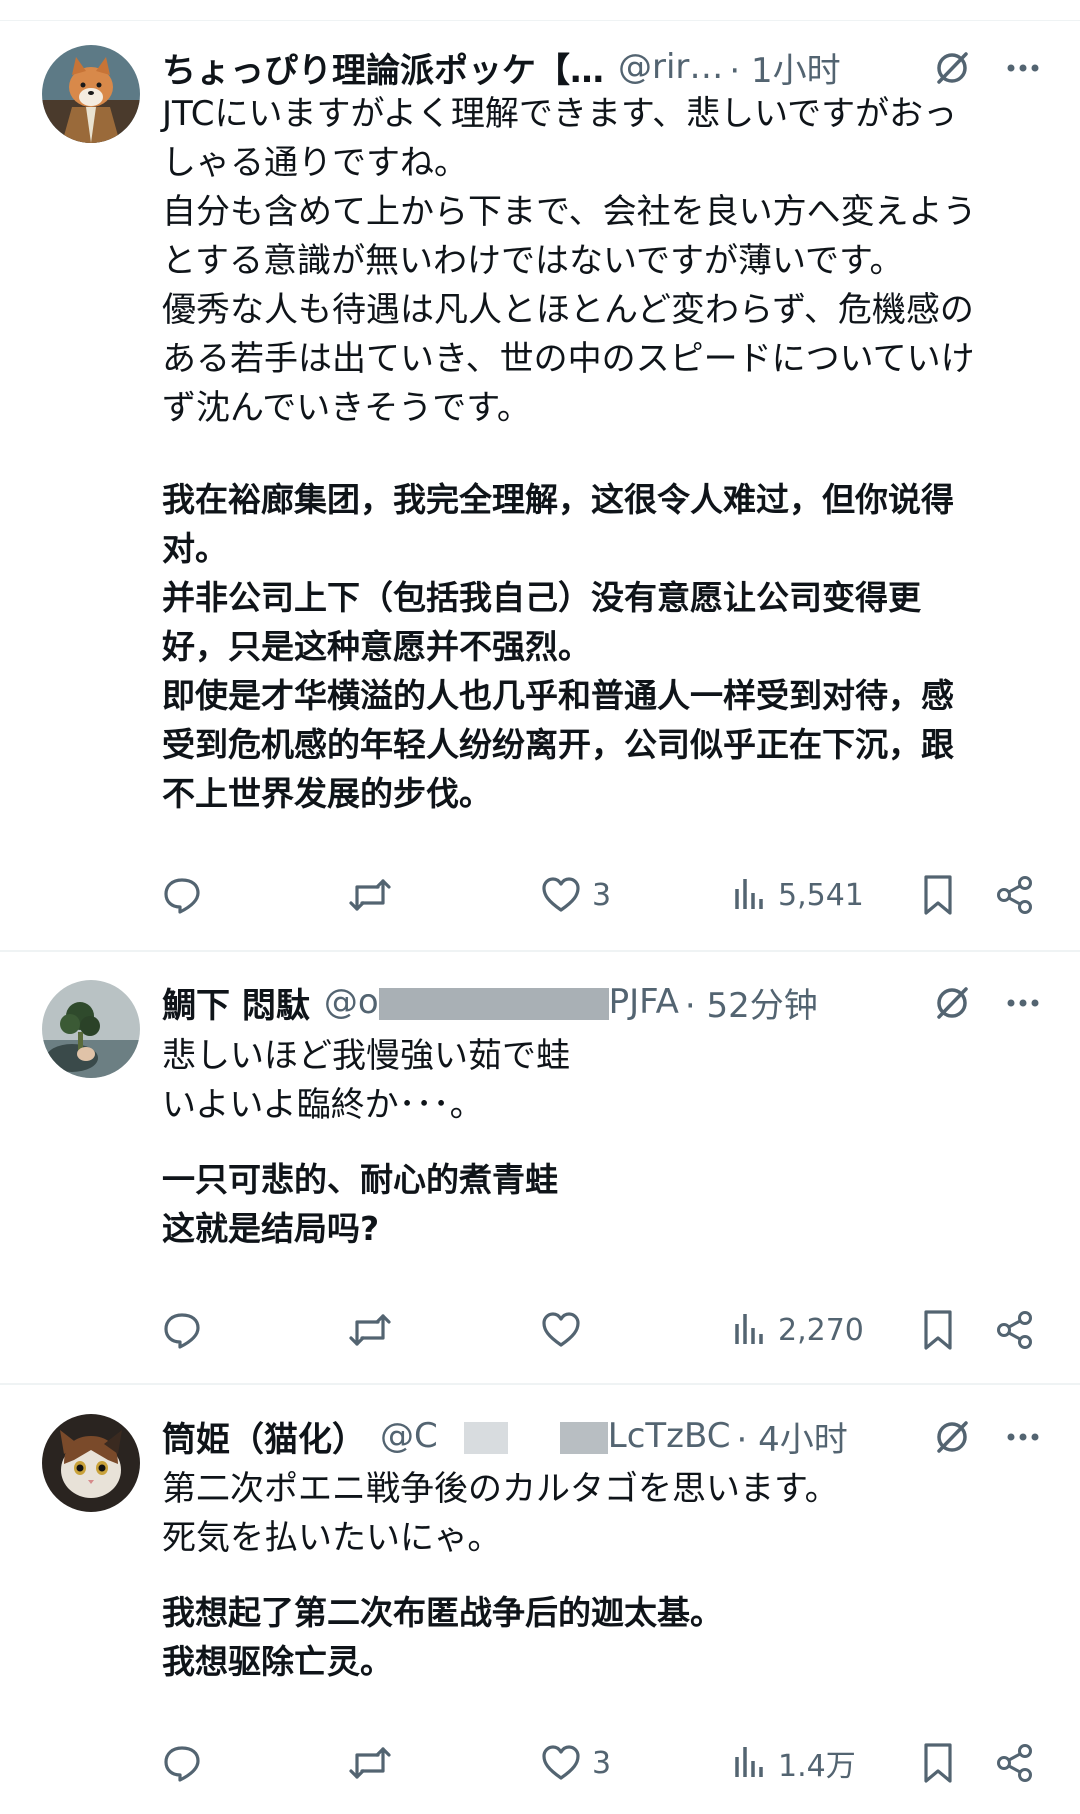 This screenshot has width=1080, height=1814. I want to click on user-handle: @C LcTzBC, so click(555, 1436).